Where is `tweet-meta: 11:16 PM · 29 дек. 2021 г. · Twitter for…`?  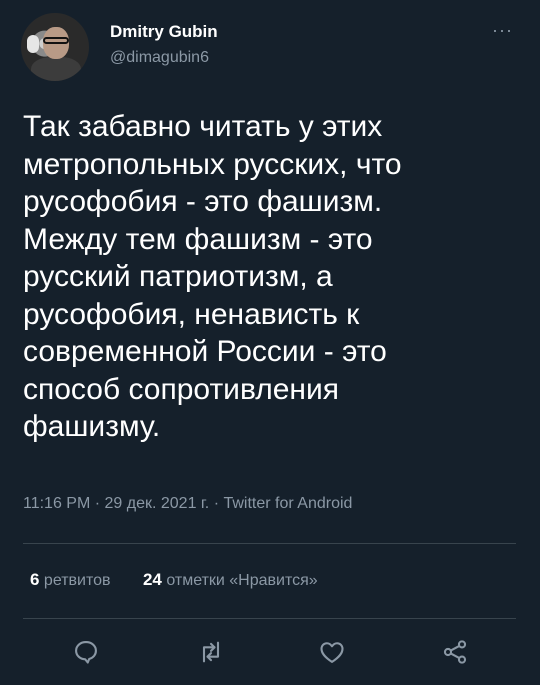
tweet-meta: 11:16 PM · 29 дек. 2021 г. · Twitter for… is located at coordinates (187, 504).